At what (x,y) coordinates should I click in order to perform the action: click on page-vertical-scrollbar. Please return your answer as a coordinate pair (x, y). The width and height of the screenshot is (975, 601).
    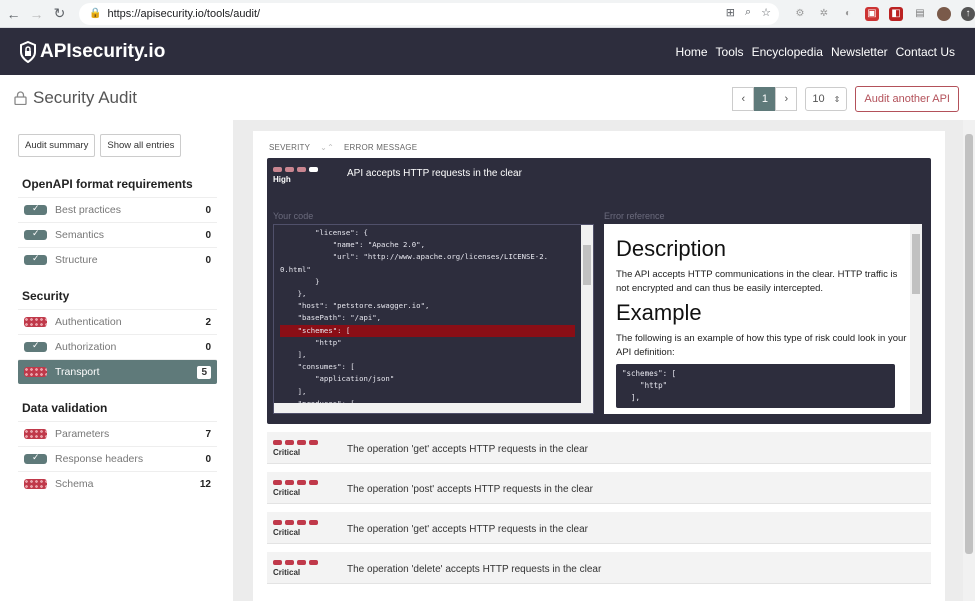
    Looking at the image, I should click on (969, 360).